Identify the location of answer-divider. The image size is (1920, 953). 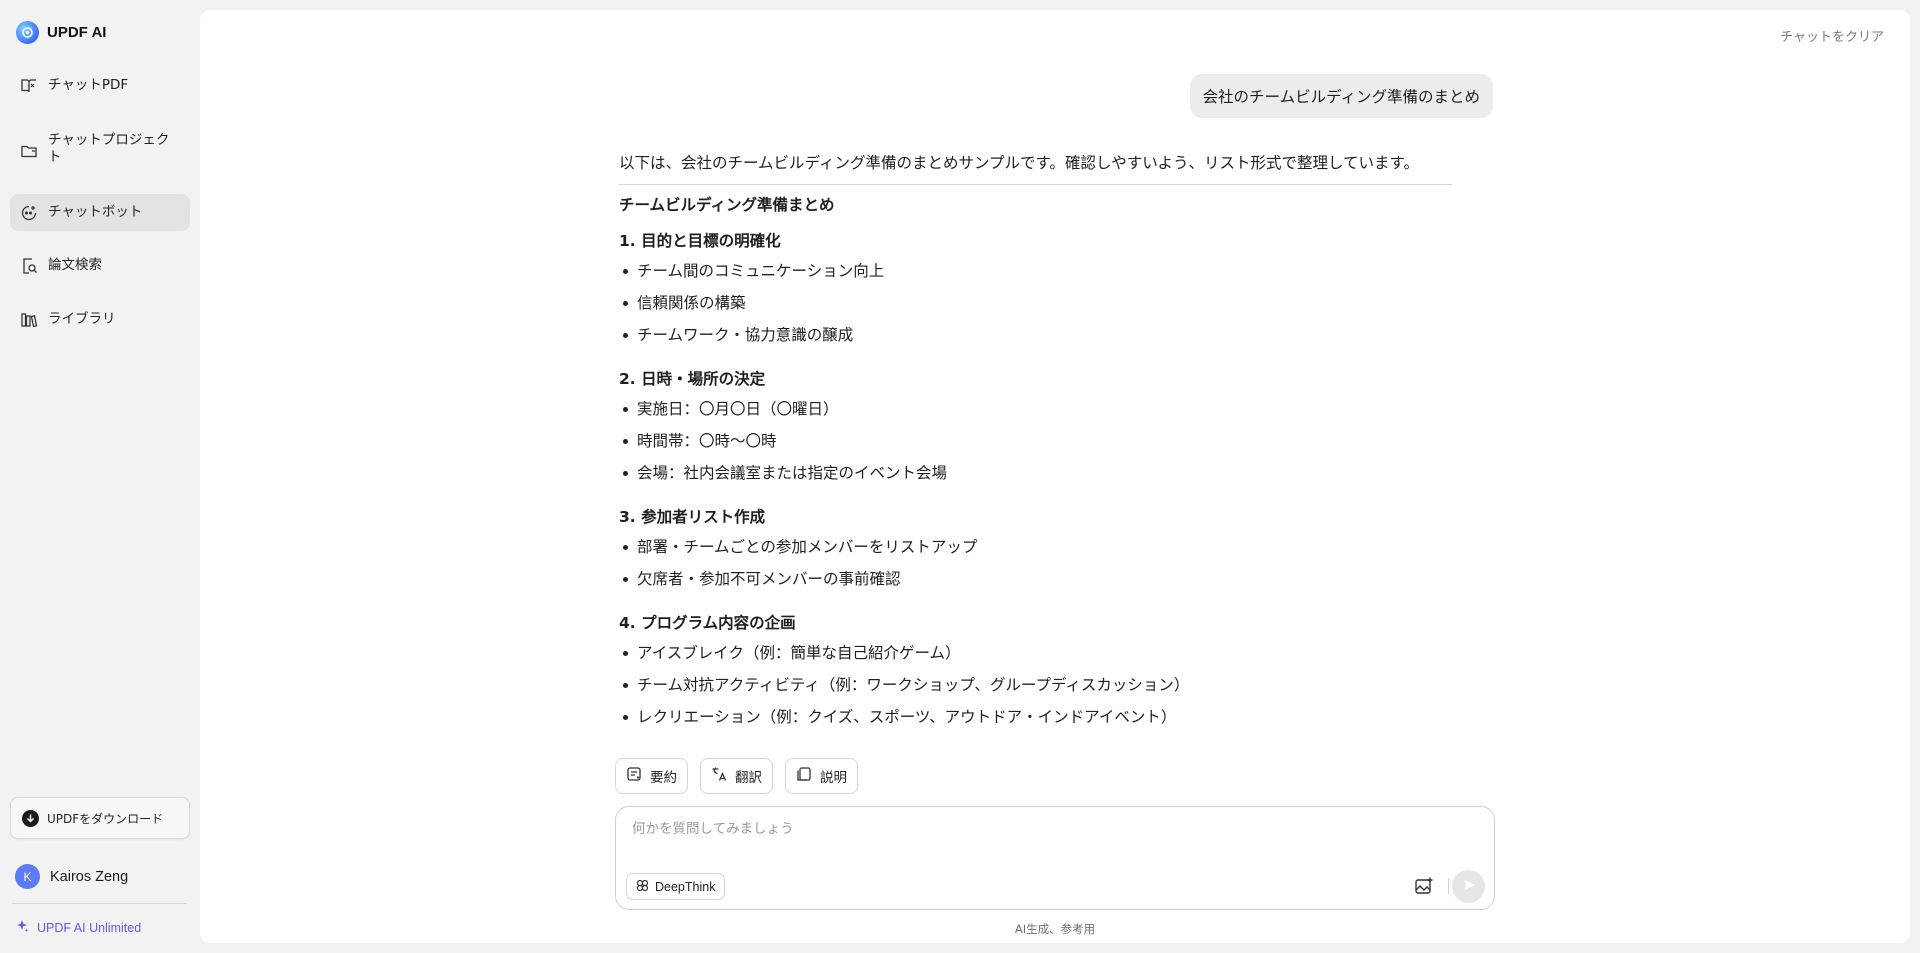
(1035, 184).